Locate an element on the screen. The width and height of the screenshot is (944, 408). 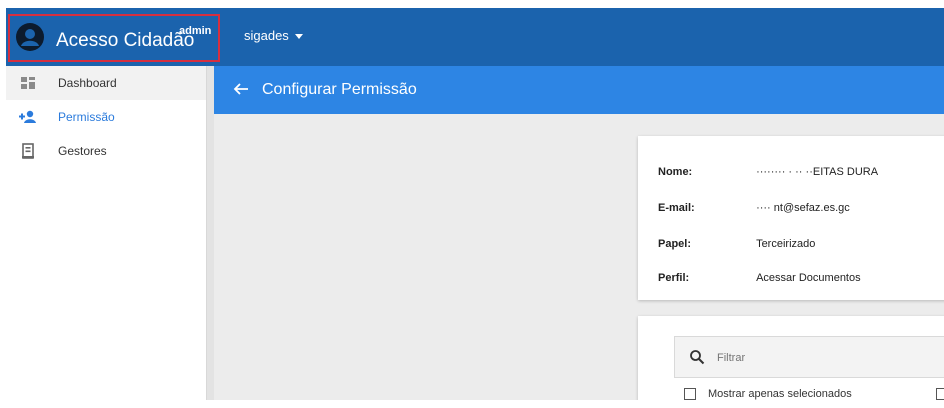
page-title: Configurar Permissão is located at coordinates (339, 89).